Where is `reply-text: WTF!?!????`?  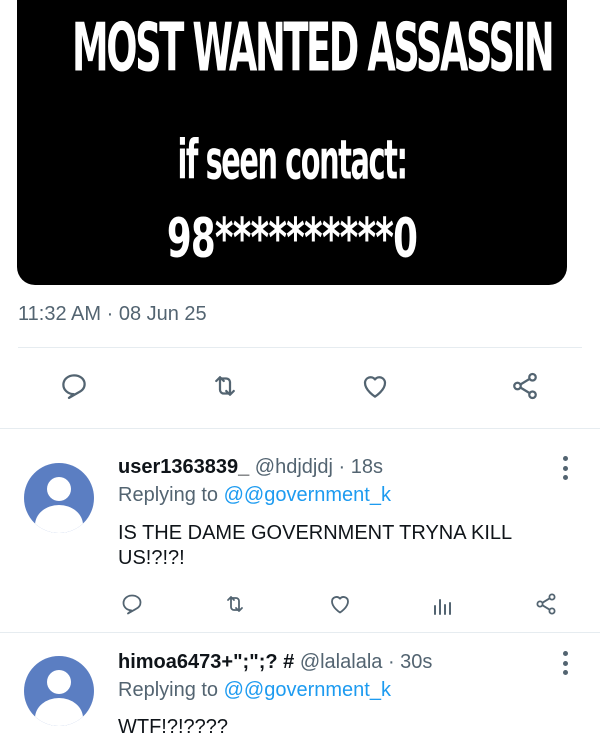 reply-text: WTF!?!???? is located at coordinates (173, 727).